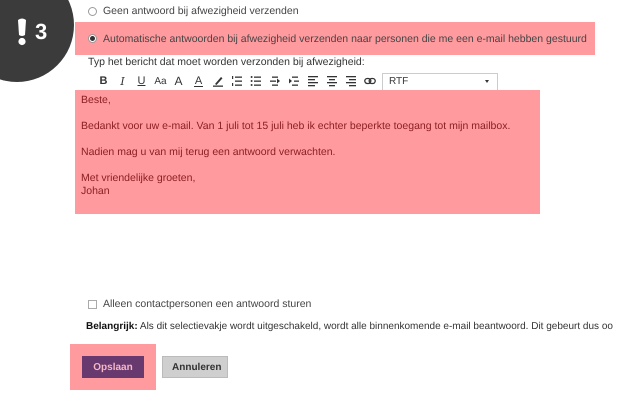 This screenshot has height=400, width=630. I want to click on font-color-button: A, so click(198, 81).